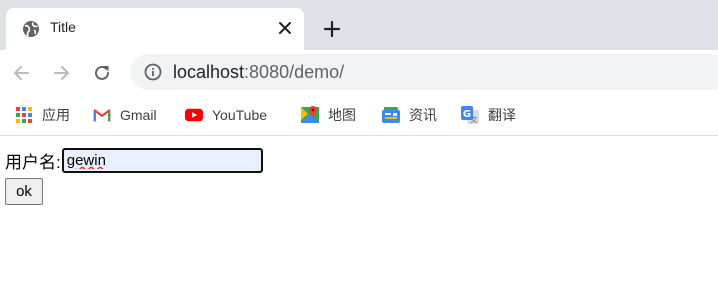 The image size is (718, 299). What do you see at coordinates (359, 116) in the screenshot?
I see `bookmarks-bar: 应用 Gmail YouTube 地图 资讯 G 文 翻译` at bounding box center [359, 116].